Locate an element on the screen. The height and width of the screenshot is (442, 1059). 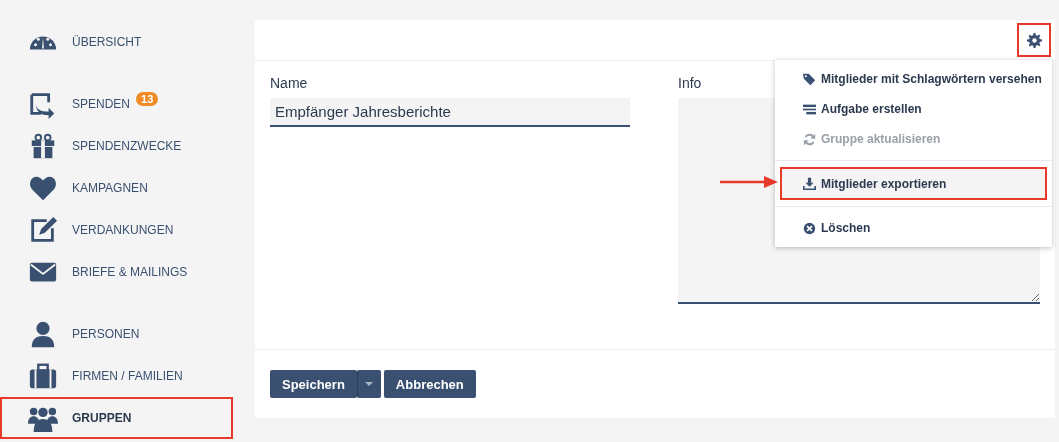
sidebar-label: BRIEFE & MAILINGS is located at coordinates (130, 272).